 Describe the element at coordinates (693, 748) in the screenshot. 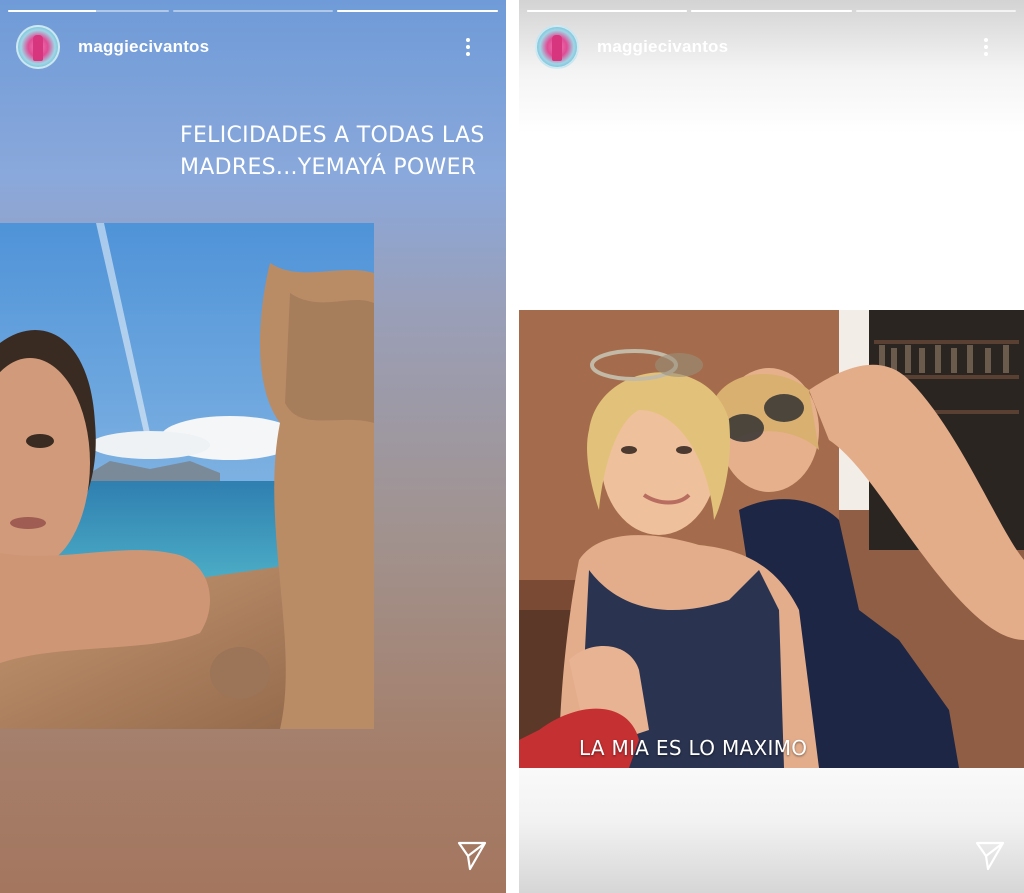

I see `photo-caption: LA MIA ES LO MAXIMO` at that location.